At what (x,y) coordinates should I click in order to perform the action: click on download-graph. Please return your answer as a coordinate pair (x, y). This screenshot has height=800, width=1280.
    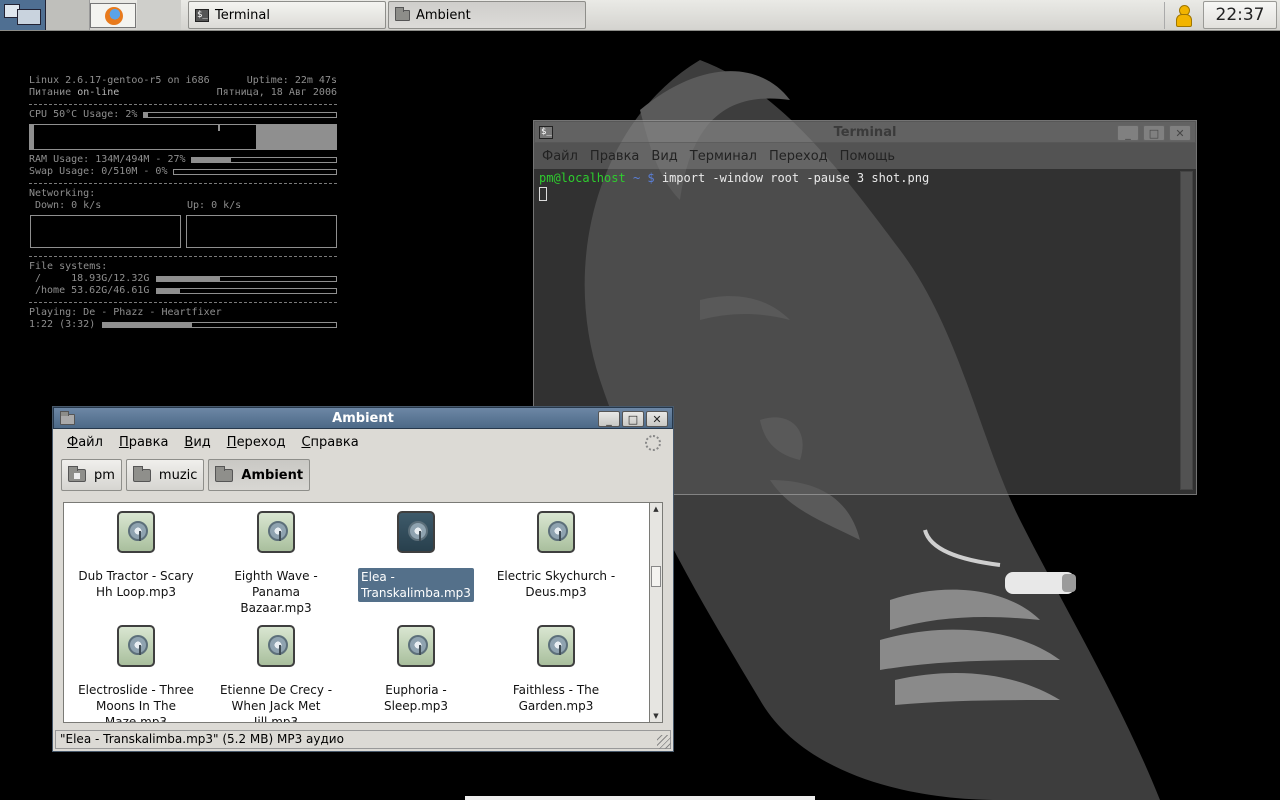
    Looking at the image, I should click on (105, 231).